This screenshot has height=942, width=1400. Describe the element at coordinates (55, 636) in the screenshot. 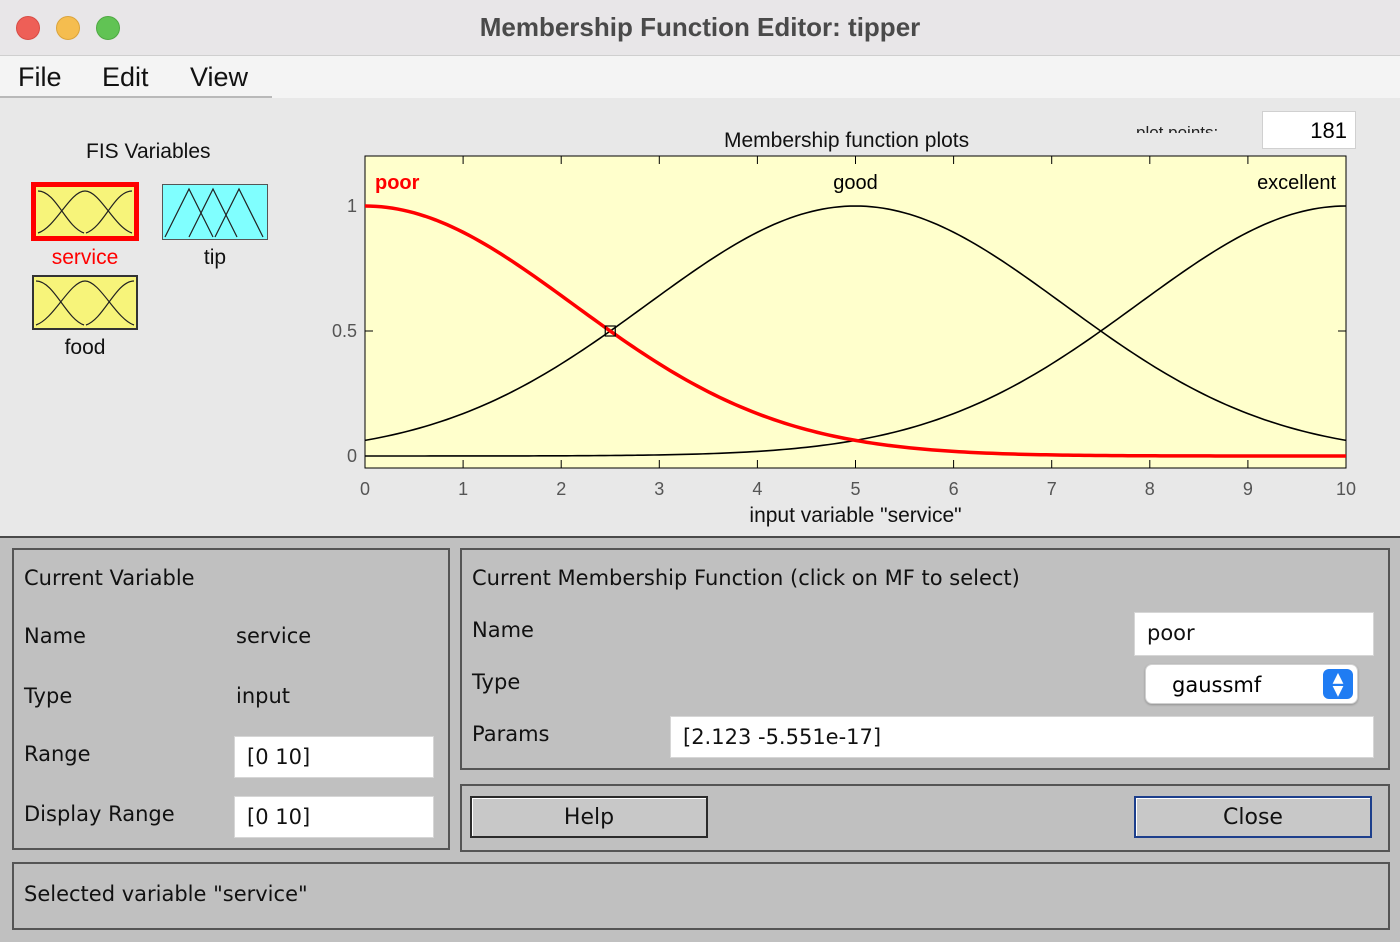

I see `variable-name-label: Name` at that location.